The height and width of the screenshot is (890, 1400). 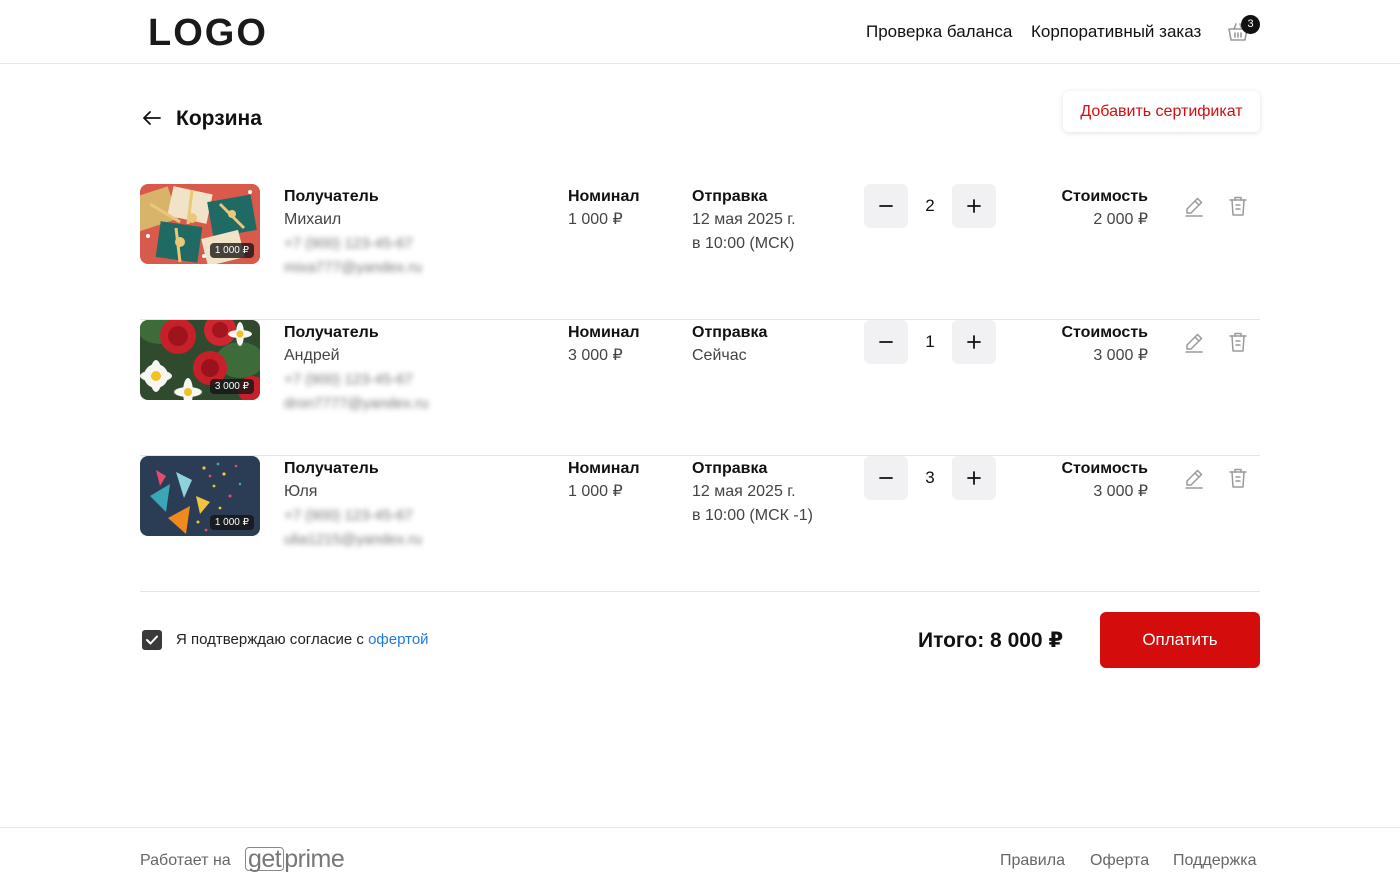 What do you see at coordinates (743, 243) in the screenshot?
I see `send-time: в 10:00 (МСК)` at bounding box center [743, 243].